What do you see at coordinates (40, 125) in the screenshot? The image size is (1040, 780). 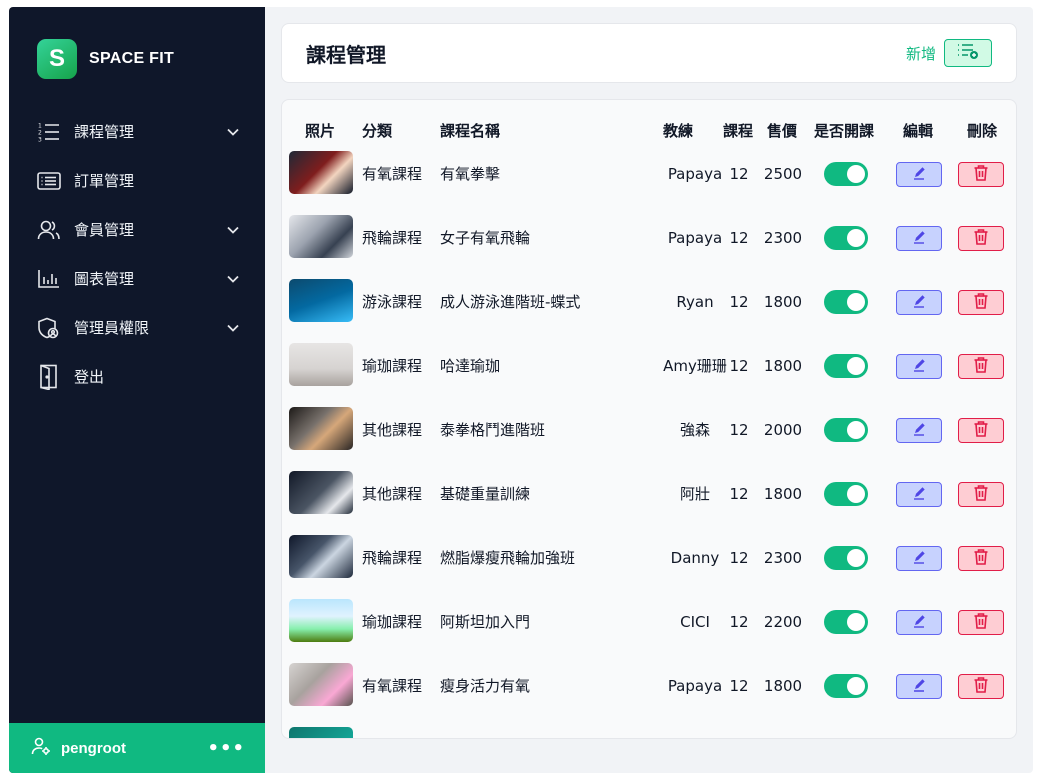 I see `svg-text: 1` at bounding box center [40, 125].